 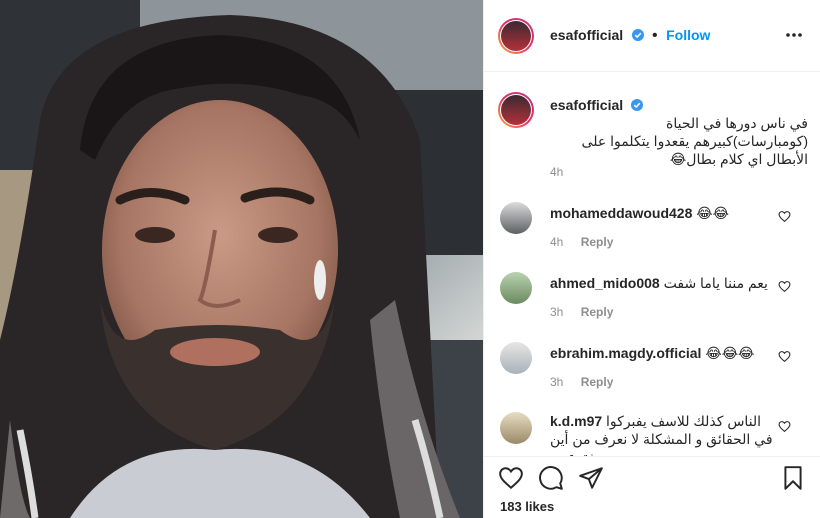 What do you see at coordinates (688, 35) in the screenshot?
I see `follow-button: Follow` at bounding box center [688, 35].